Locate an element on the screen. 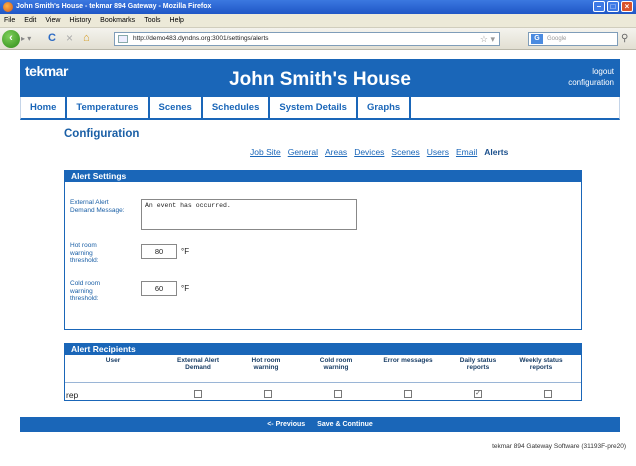  logout-link: logout is located at coordinates (591, 71).